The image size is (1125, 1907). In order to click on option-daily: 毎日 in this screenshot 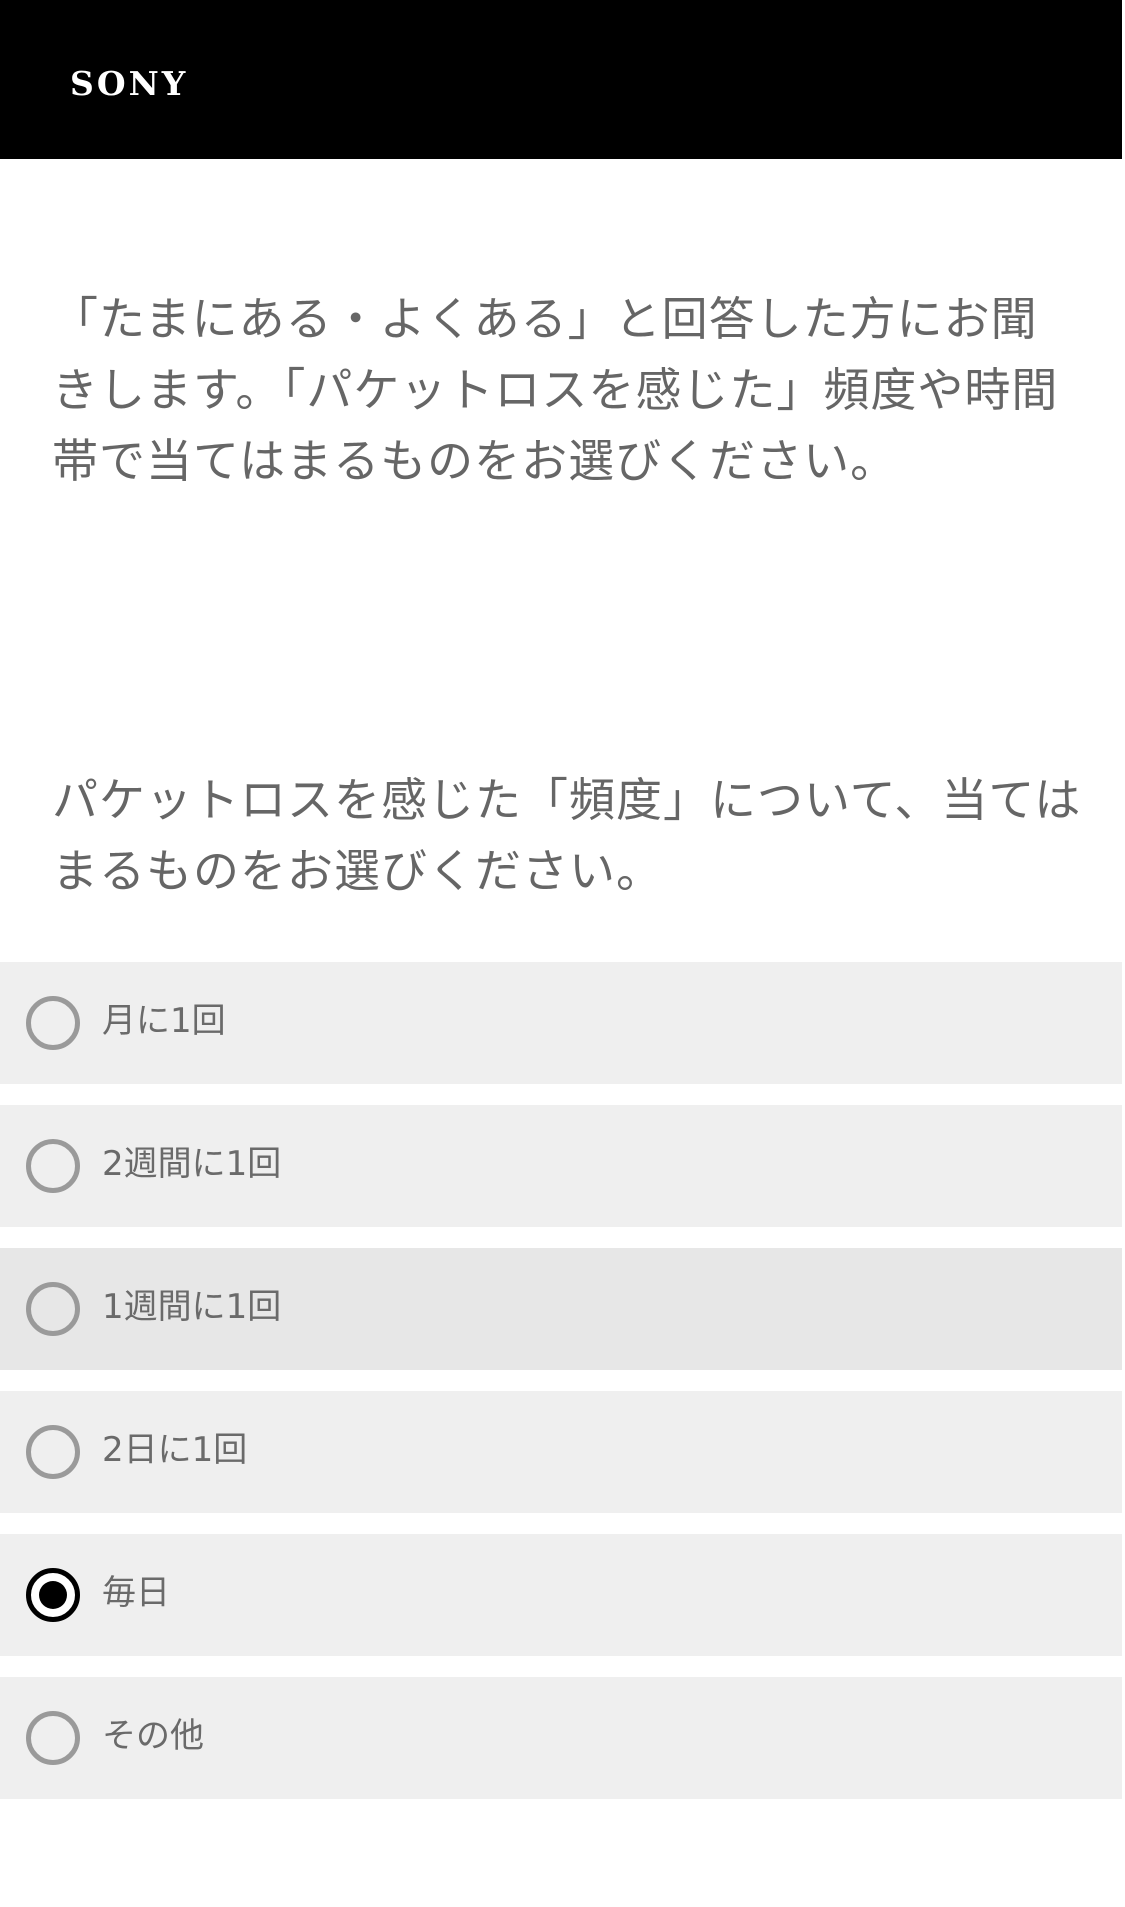, I will do `click(561, 1595)`.